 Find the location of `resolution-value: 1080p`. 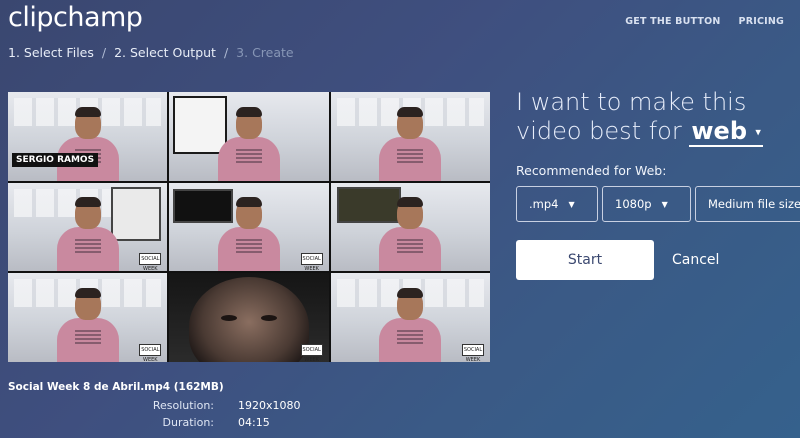

resolution-value: 1080p is located at coordinates (633, 204).